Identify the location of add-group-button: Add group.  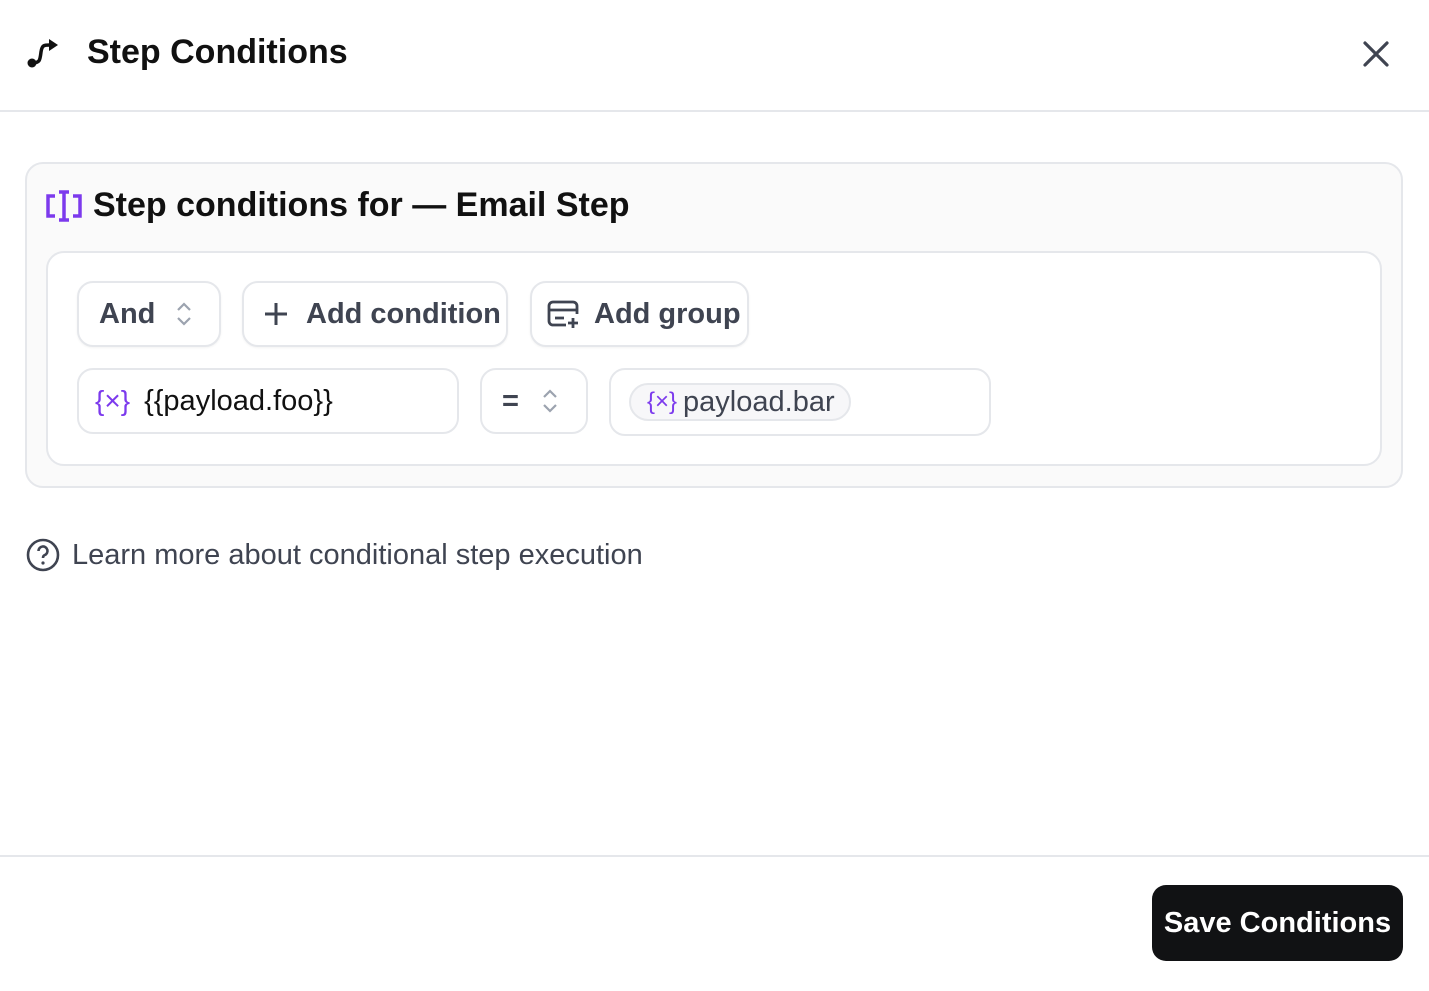
(639, 314).